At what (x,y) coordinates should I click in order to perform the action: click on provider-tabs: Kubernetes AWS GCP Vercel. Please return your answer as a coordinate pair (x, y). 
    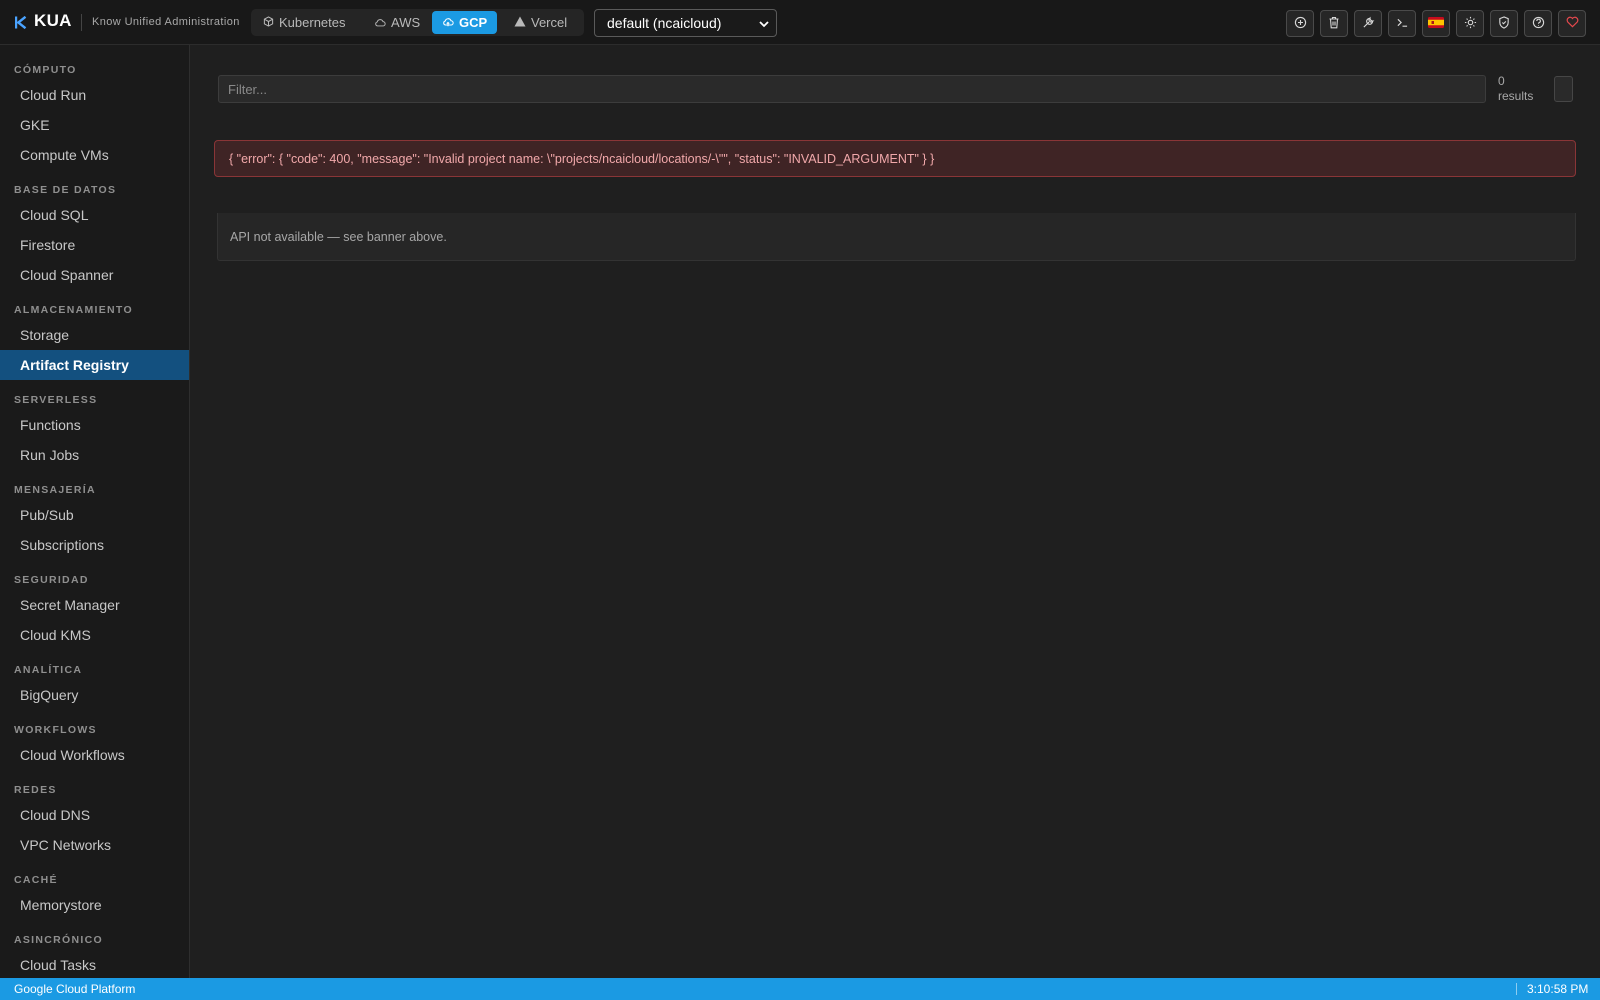
    Looking at the image, I should click on (417, 22).